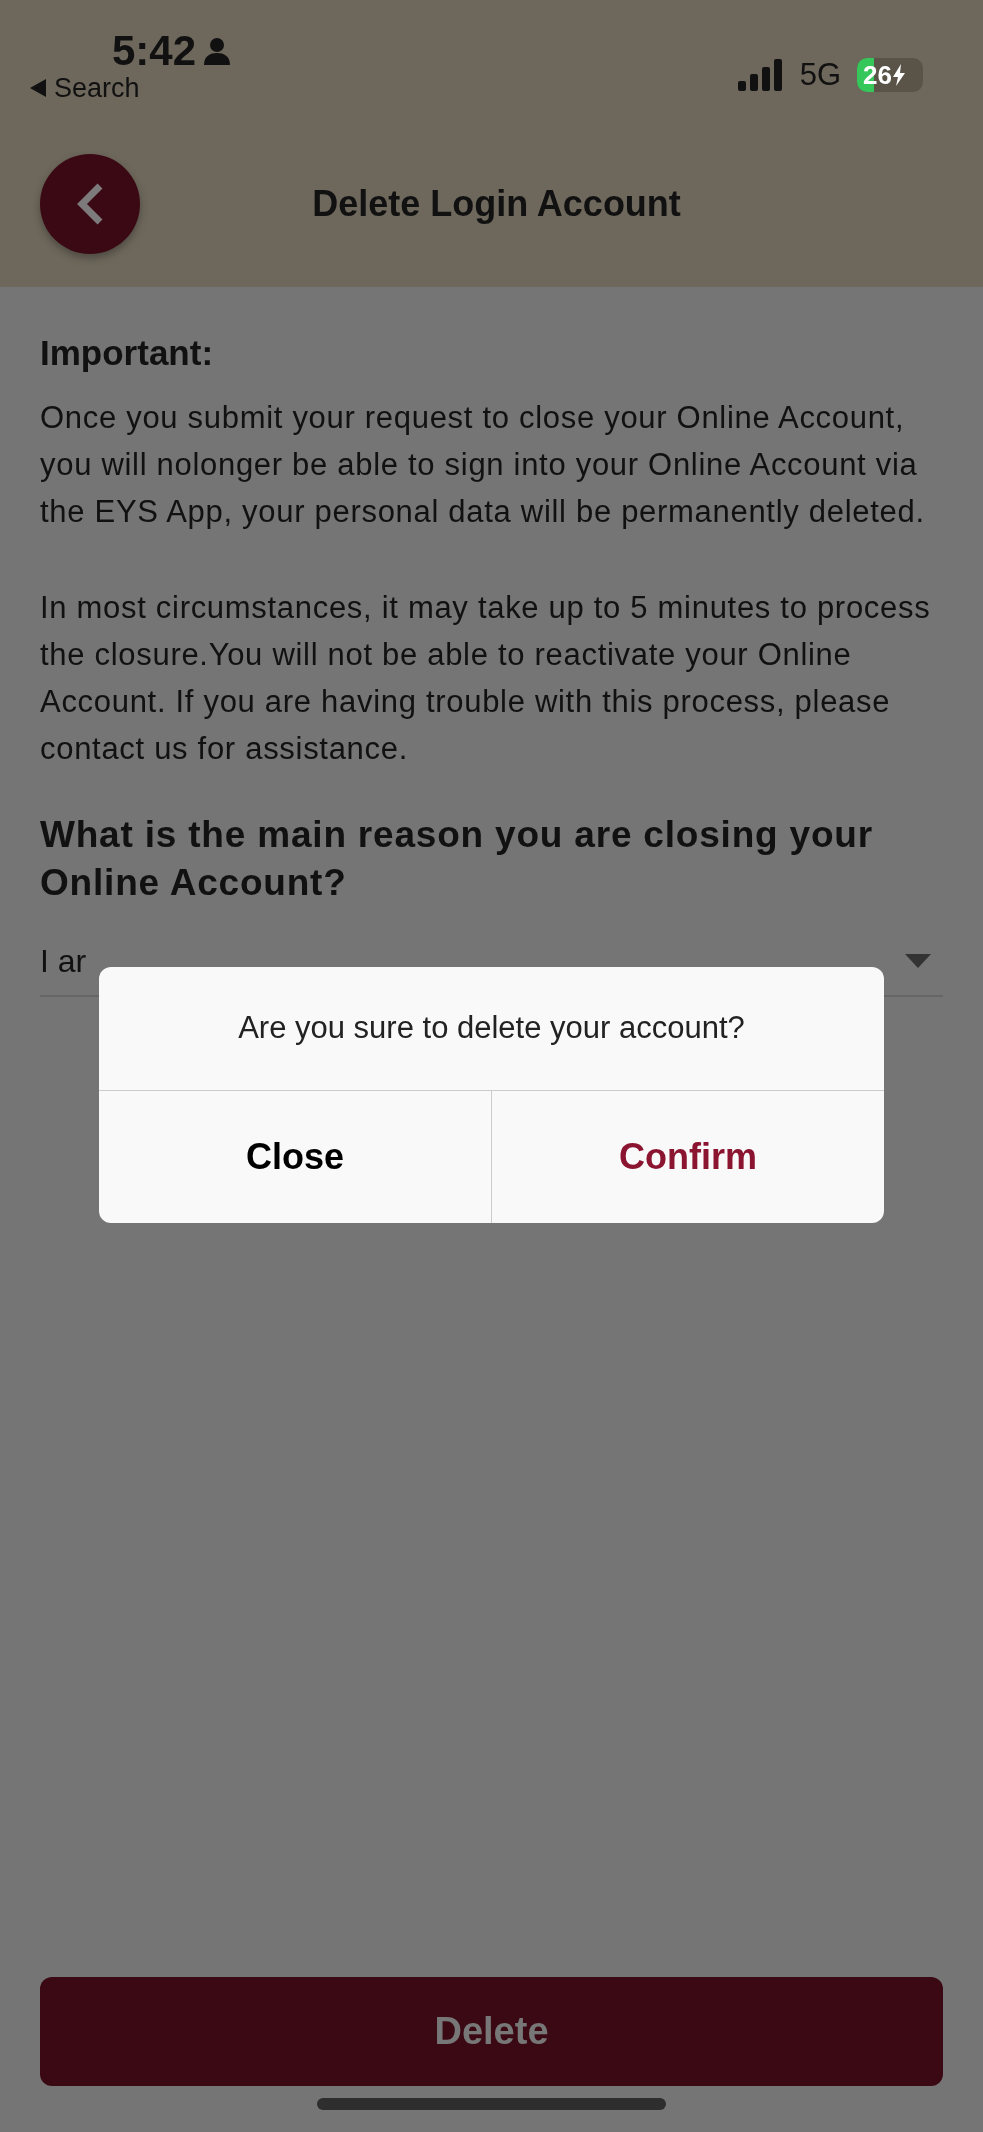  What do you see at coordinates (154, 51) in the screenshot?
I see `status-time: 5:42` at bounding box center [154, 51].